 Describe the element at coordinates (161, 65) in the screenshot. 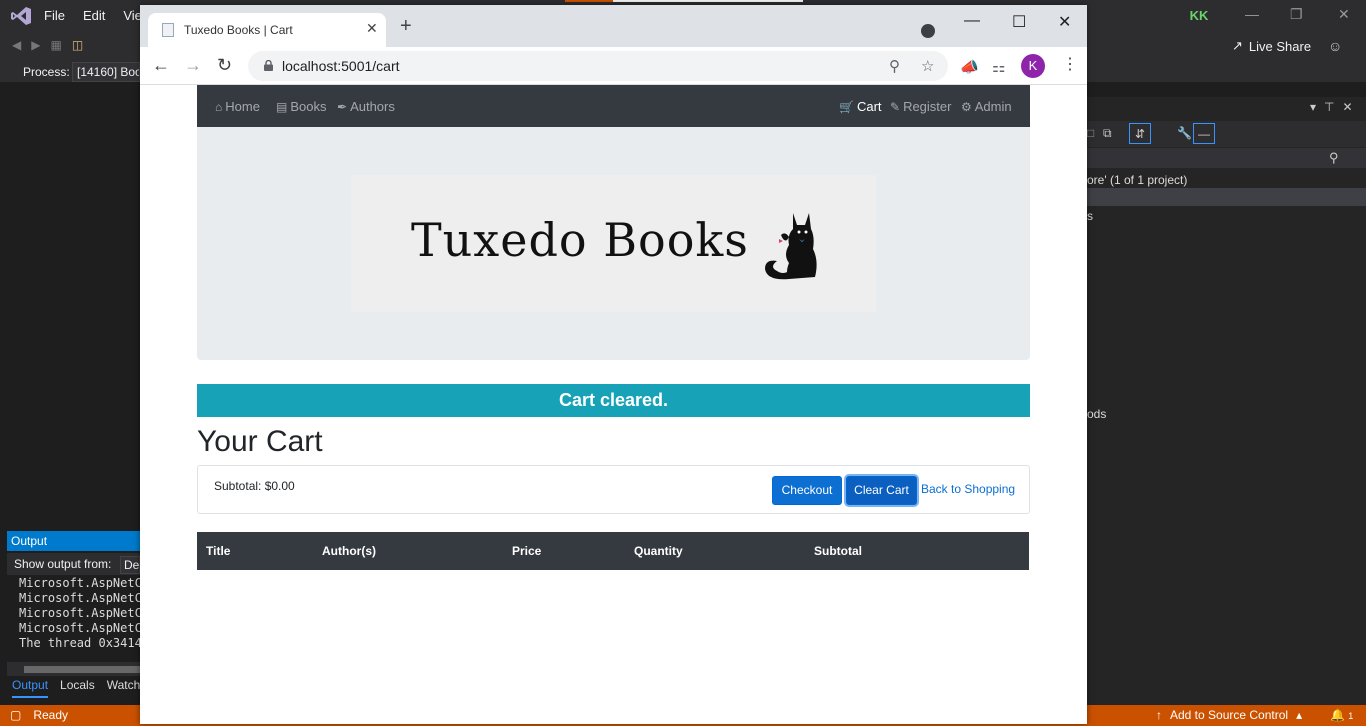

I see `back-arrow-icon: ←` at that location.